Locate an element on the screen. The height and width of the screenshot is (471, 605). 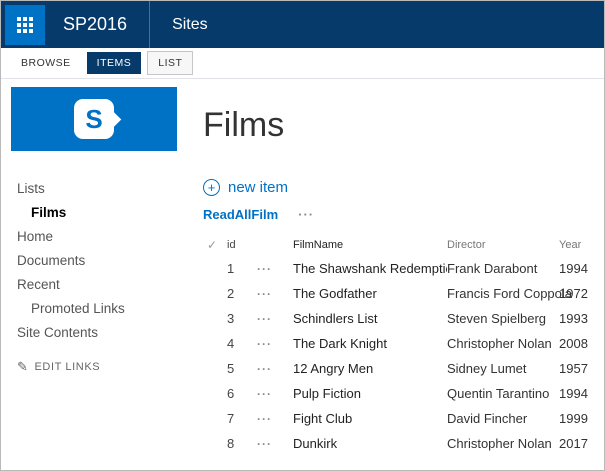
row-film-name: Pulp Fiction is located at coordinates (370, 393).